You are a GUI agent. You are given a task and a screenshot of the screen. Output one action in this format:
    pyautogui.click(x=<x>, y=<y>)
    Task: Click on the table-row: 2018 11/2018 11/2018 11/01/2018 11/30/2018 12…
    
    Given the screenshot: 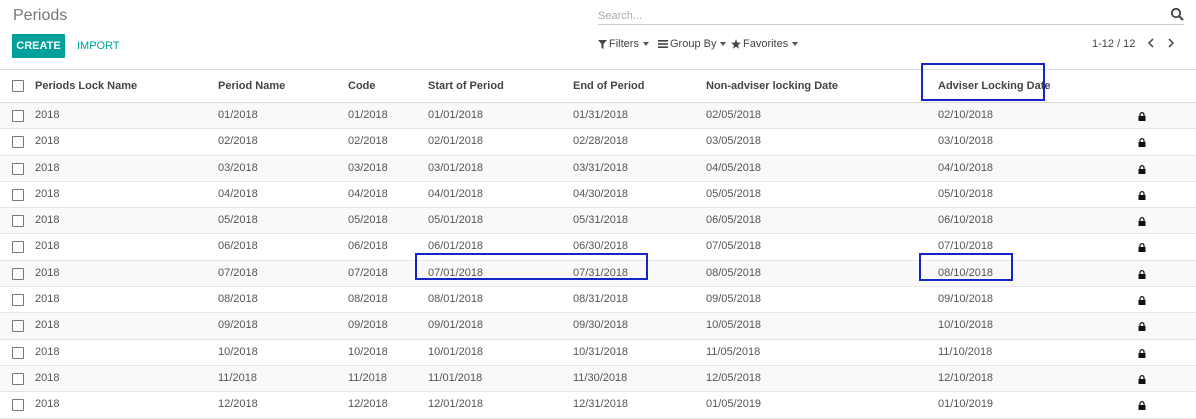 What is the action you would take?
    pyautogui.click(x=598, y=379)
    